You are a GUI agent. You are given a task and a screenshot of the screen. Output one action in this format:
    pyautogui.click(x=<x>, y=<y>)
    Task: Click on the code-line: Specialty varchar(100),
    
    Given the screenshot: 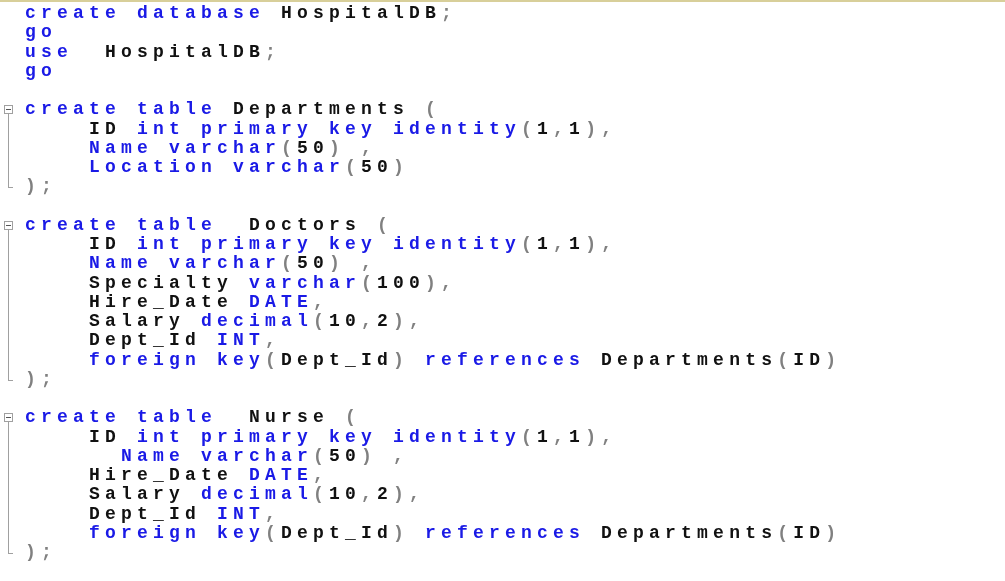 What is the action you would take?
    pyautogui.click(x=273, y=283)
    